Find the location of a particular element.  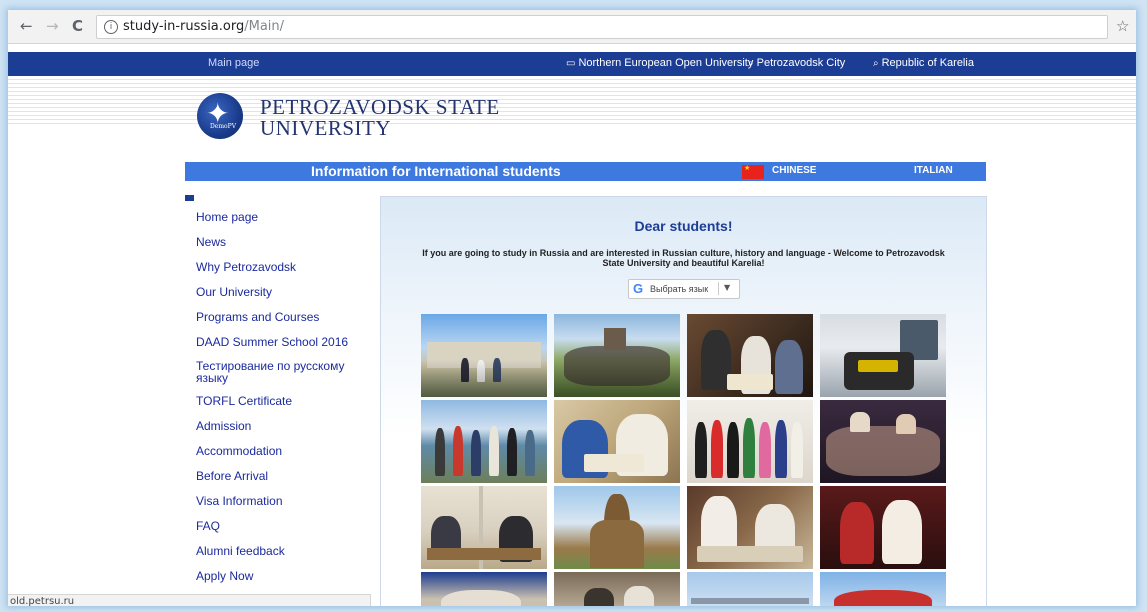

sidebar-item-programs: Programs and Courses is located at coordinates (286, 317).